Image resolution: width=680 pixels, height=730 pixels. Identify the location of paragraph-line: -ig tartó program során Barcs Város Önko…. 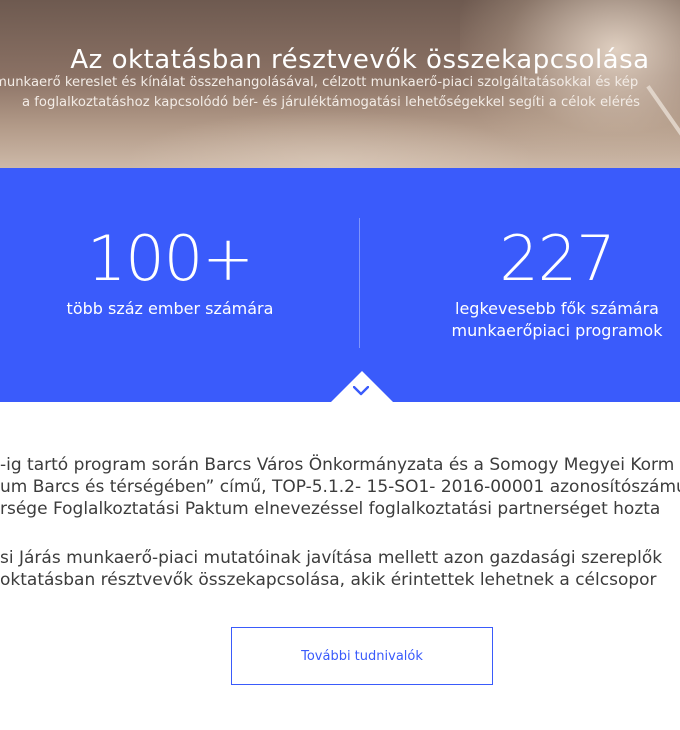
(337, 465).